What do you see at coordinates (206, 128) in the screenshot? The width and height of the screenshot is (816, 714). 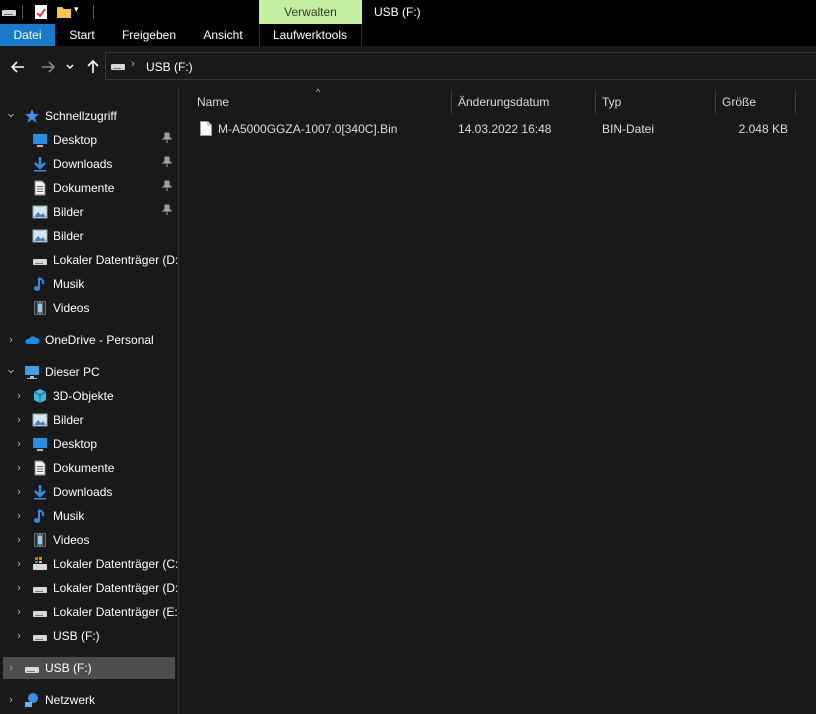 I see `file-icon` at bounding box center [206, 128].